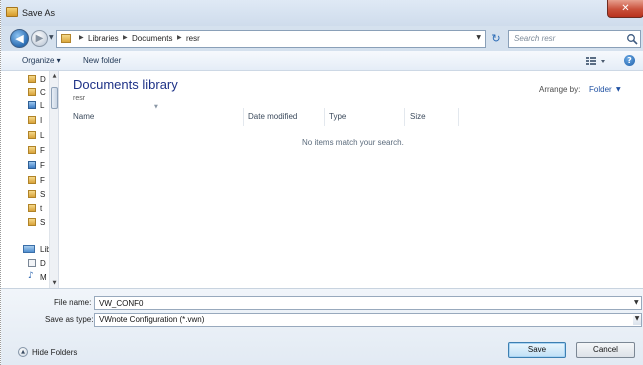  I want to click on search-icon, so click(632, 39).